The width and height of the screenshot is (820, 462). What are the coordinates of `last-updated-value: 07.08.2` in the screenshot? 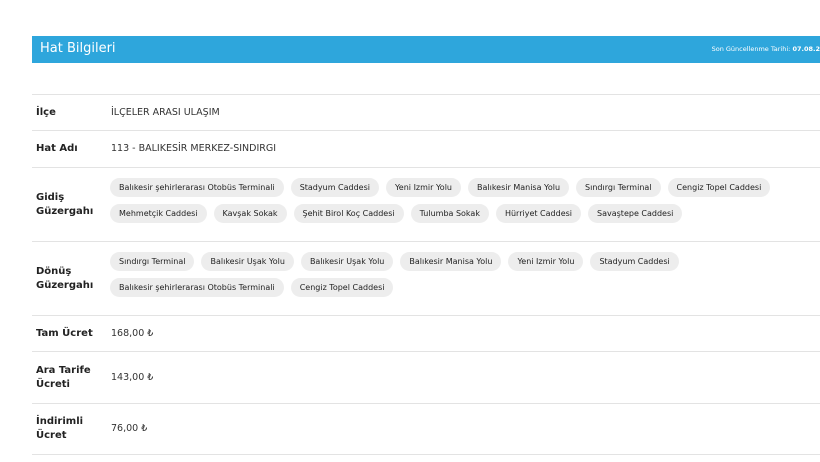 It's located at (806, 49).